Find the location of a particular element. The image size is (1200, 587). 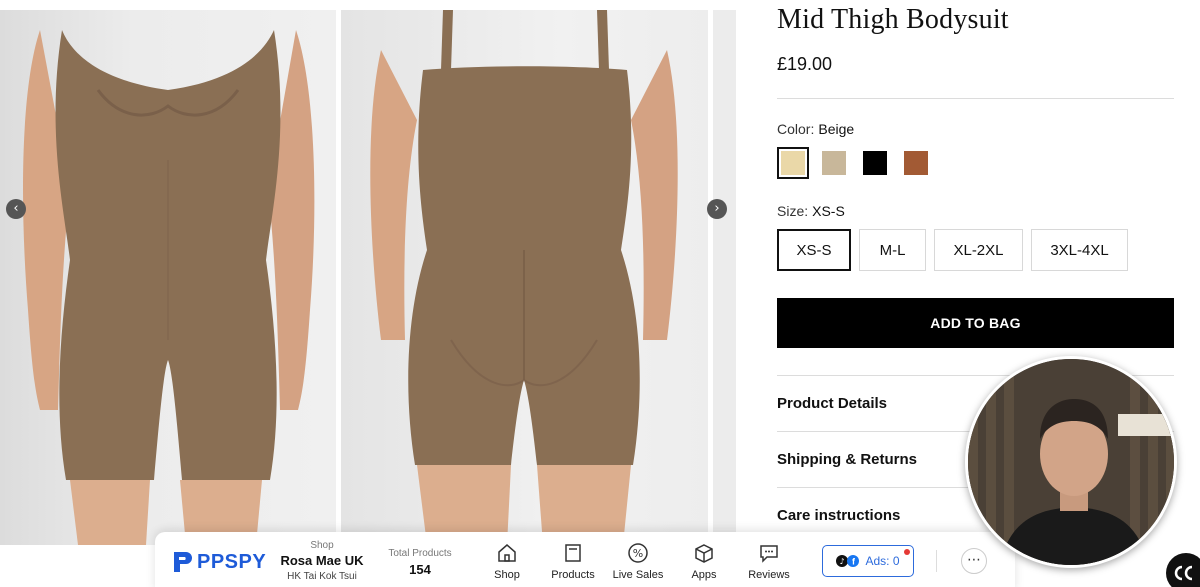

ppspy-total-products: Total Products 154 is located at coordinates (420, 562).